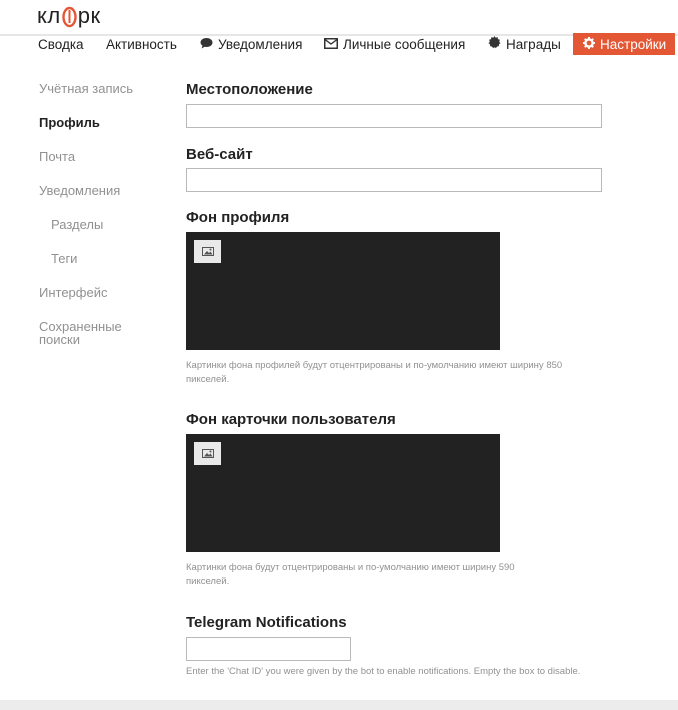  I want to click on nav-summary: Сводка, so click(61, 44).